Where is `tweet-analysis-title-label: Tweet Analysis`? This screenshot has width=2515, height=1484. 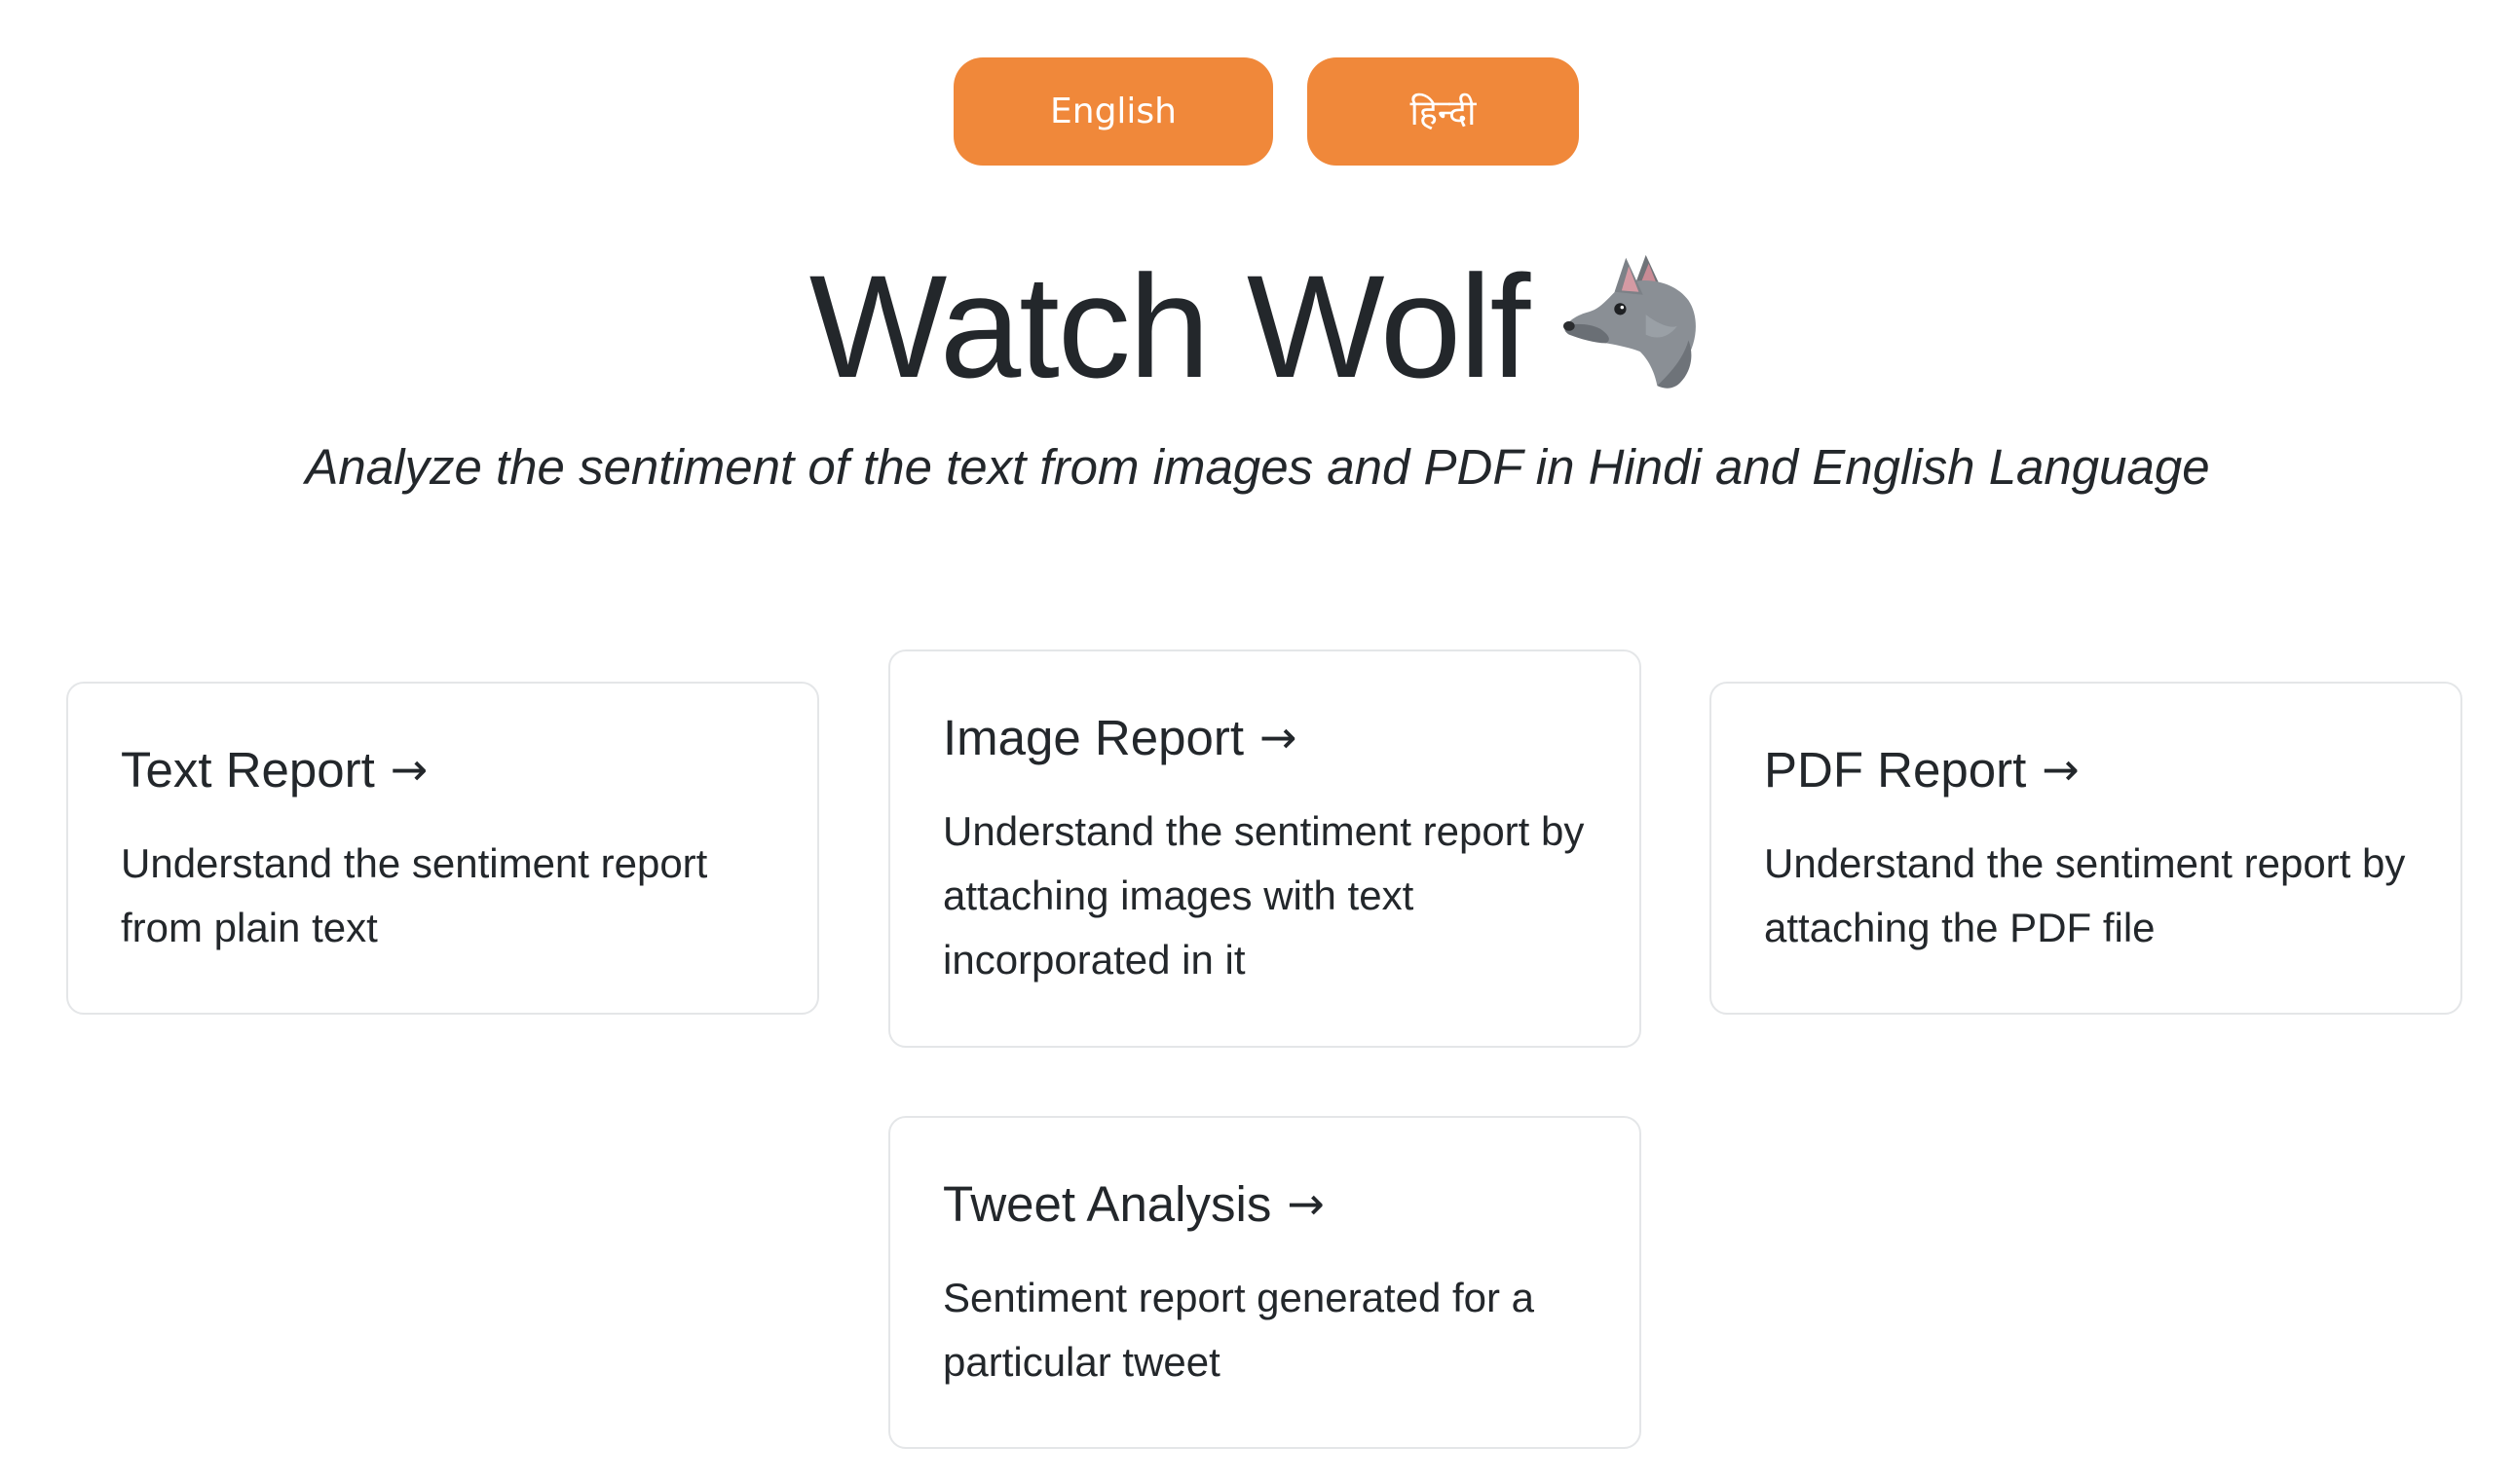 tweet-analysis-title-label: Tweet Analysis is located at coordinates (1107, 1203).